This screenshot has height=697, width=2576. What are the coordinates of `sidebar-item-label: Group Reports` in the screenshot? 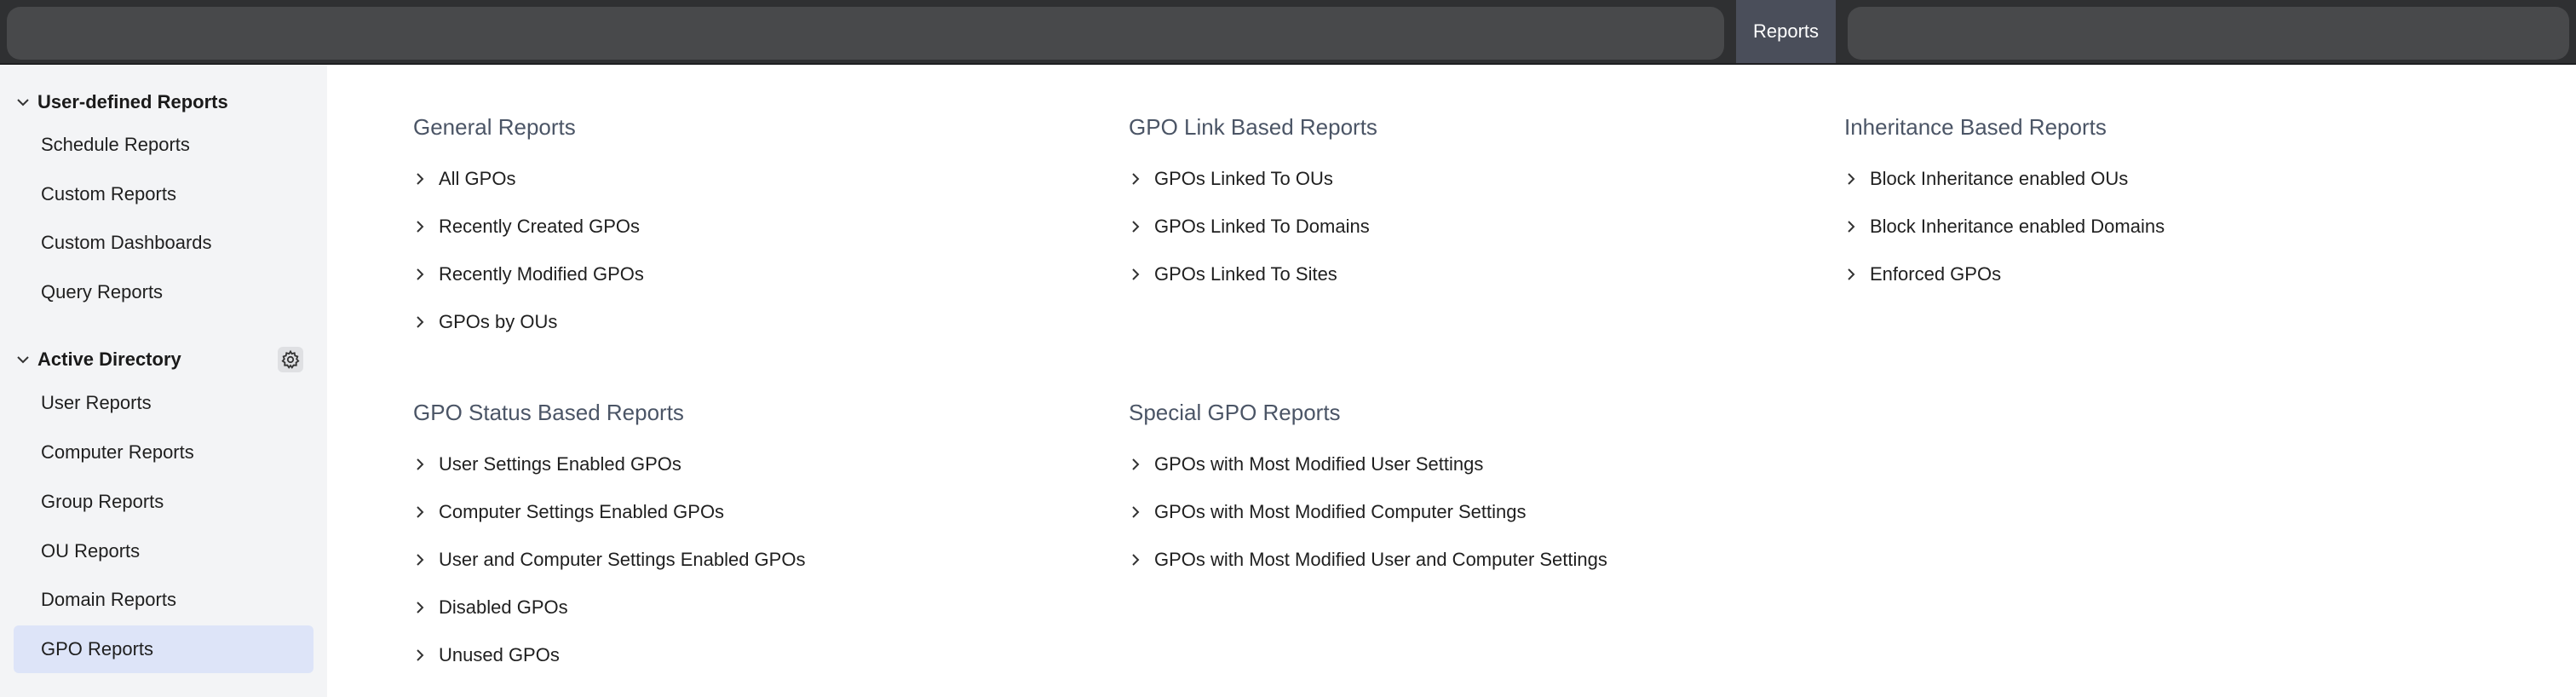 It's located at (103, 501).